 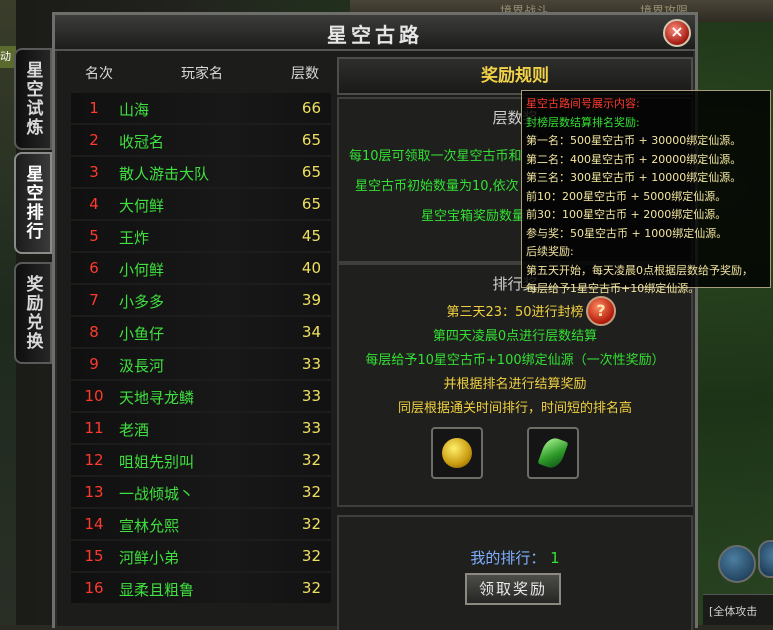 What do you see at coordinates (201, 204) in the screenshot?
I see `ranking-row: 4 大何鲜 65` at bounding box center [201, 204].